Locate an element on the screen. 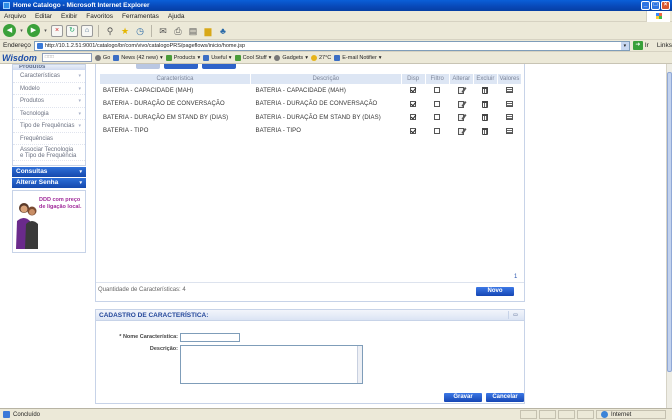  page-scrollbar is located at coordinates (669, 236).